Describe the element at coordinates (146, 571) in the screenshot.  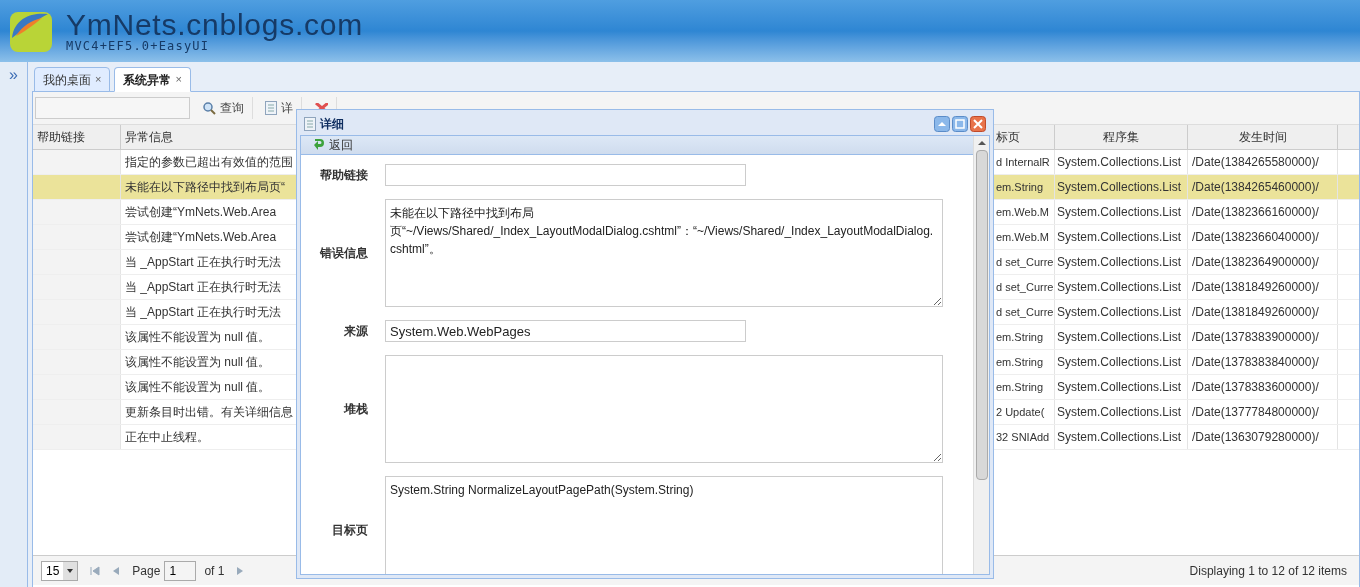
I see `page-label: Page` at that location.